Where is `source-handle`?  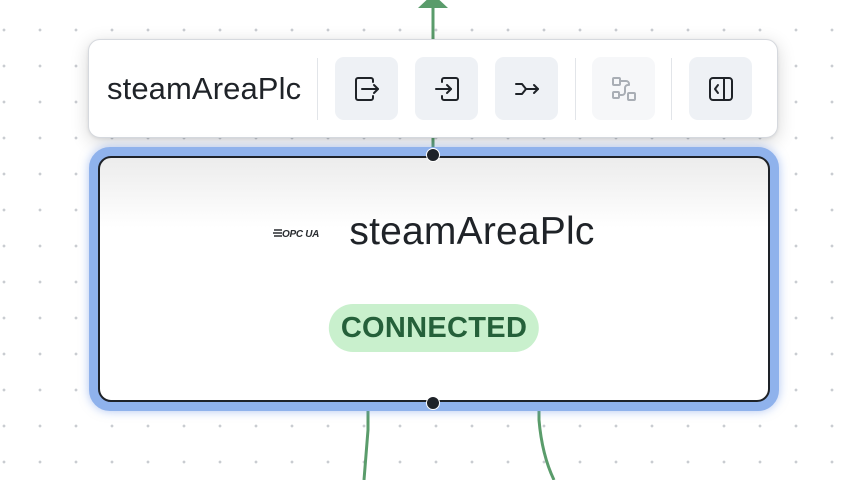 source-handle is located at coordinates (433, 403).